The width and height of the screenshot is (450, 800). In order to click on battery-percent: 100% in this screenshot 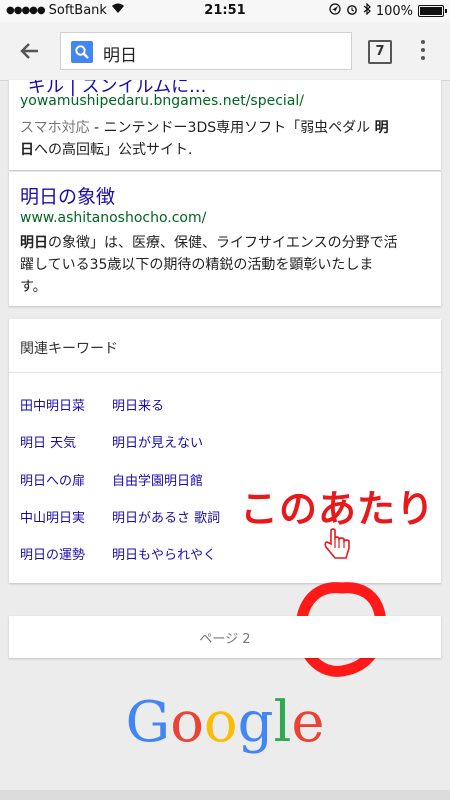, I will do `click(394, 11)`.